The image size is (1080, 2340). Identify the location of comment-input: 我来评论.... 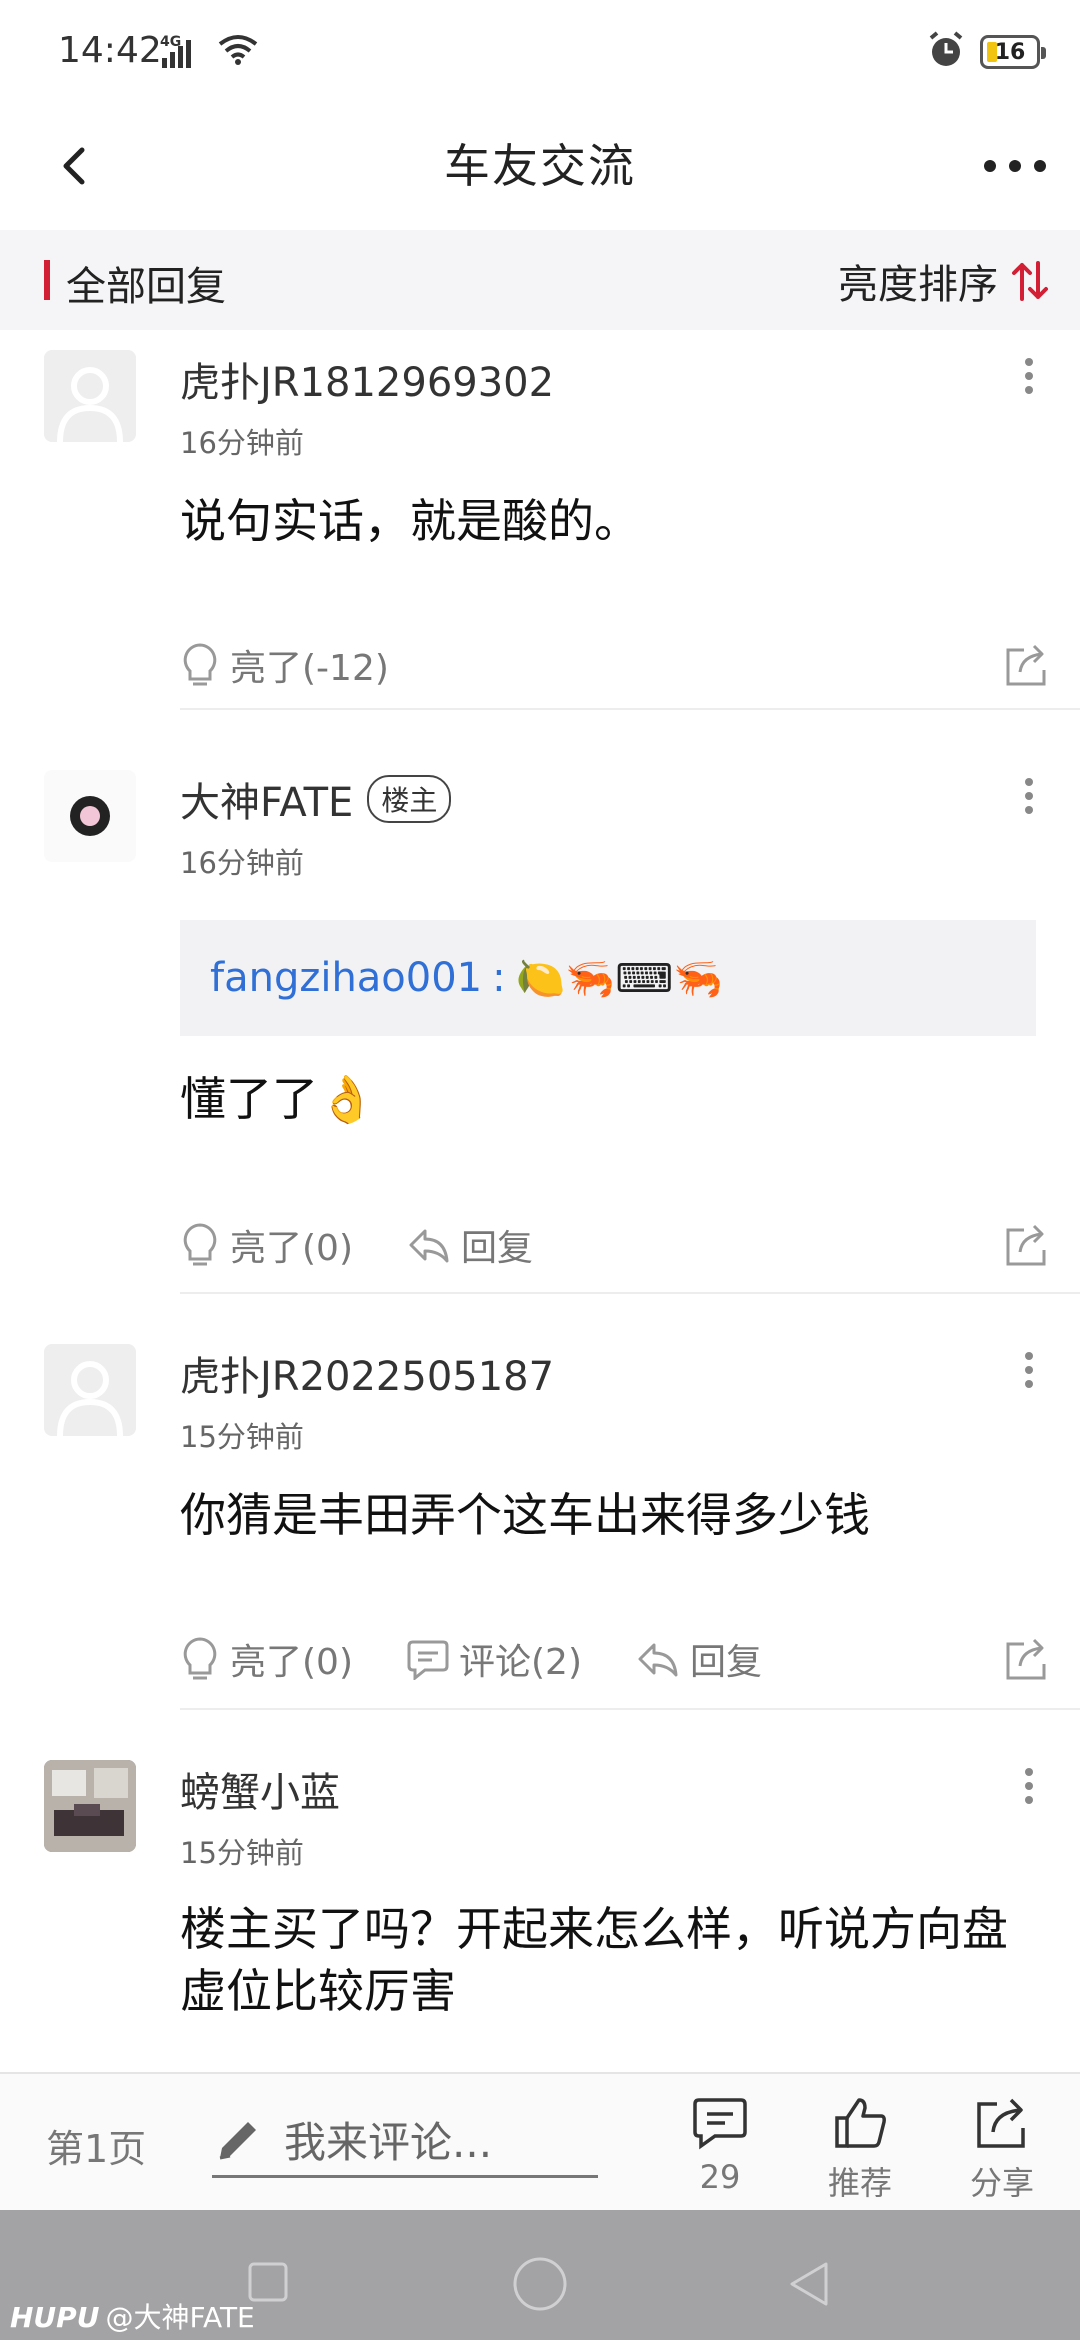
(405, 2141).